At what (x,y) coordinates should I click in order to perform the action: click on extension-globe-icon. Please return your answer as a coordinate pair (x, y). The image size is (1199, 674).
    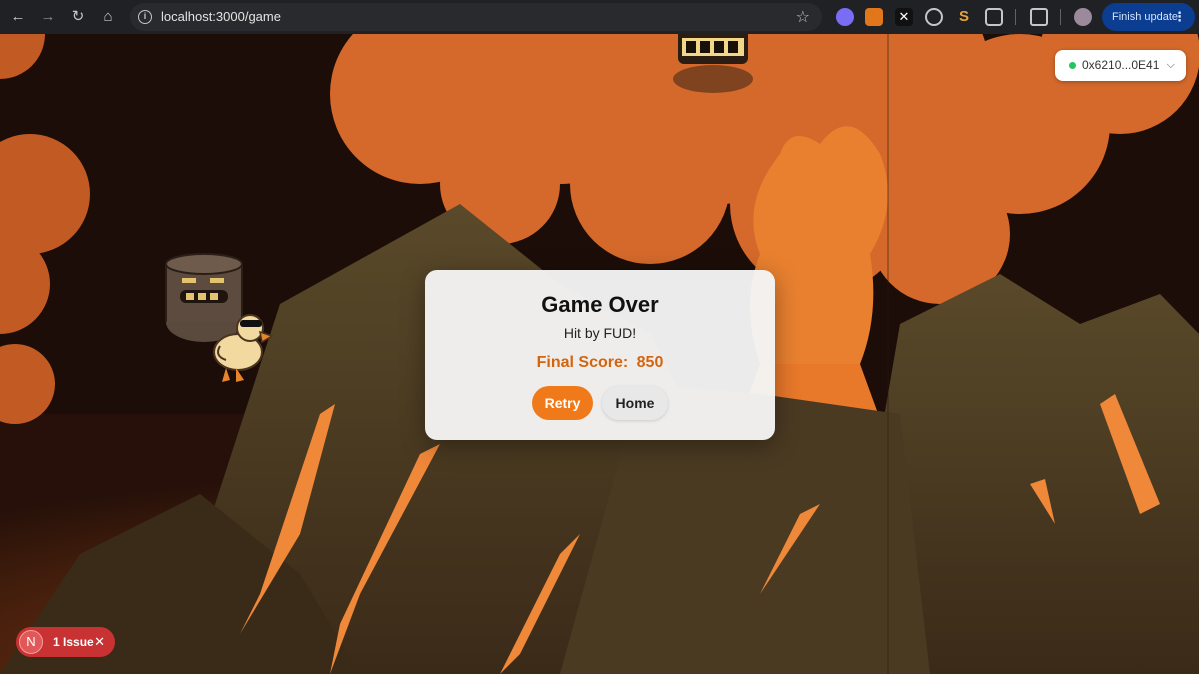
    Looking at the image, I should click on (934, 17).